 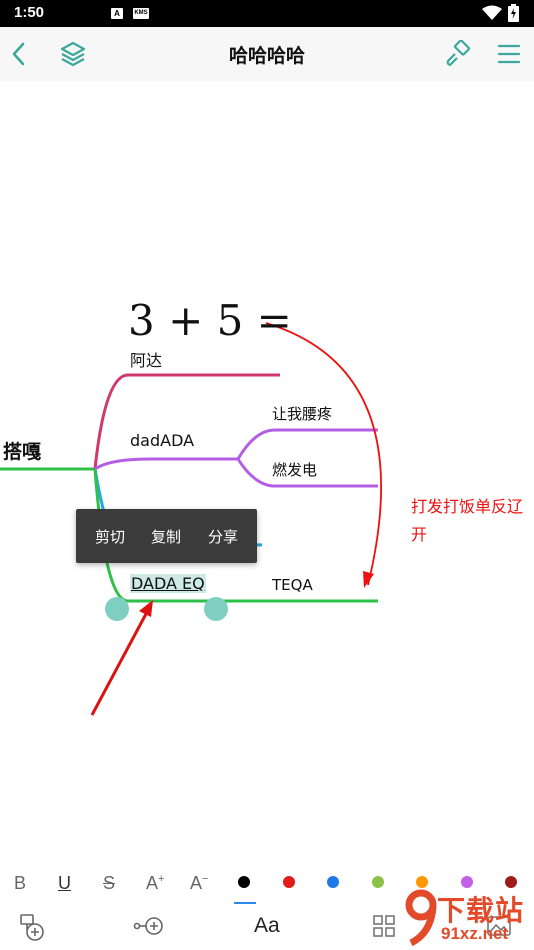 What do you see at coordinates (513, 13) in the screenshot?
I see `battery-icon` at bounding box center [513, 13].